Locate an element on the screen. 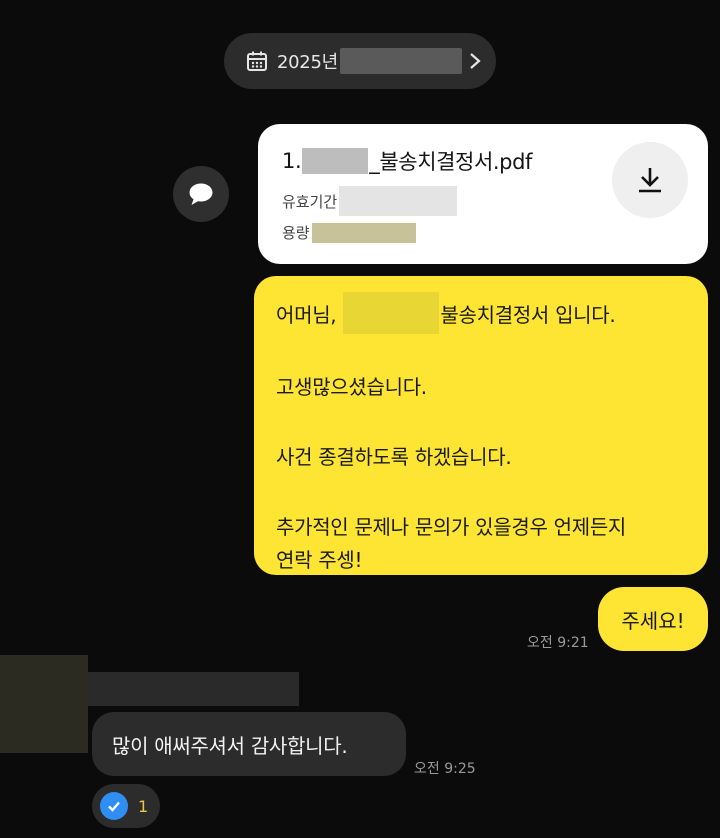 The width and height of the screenshot is (720, 838). outgoing-short-bubble: 주세요! is located at coordinates (653, 619).